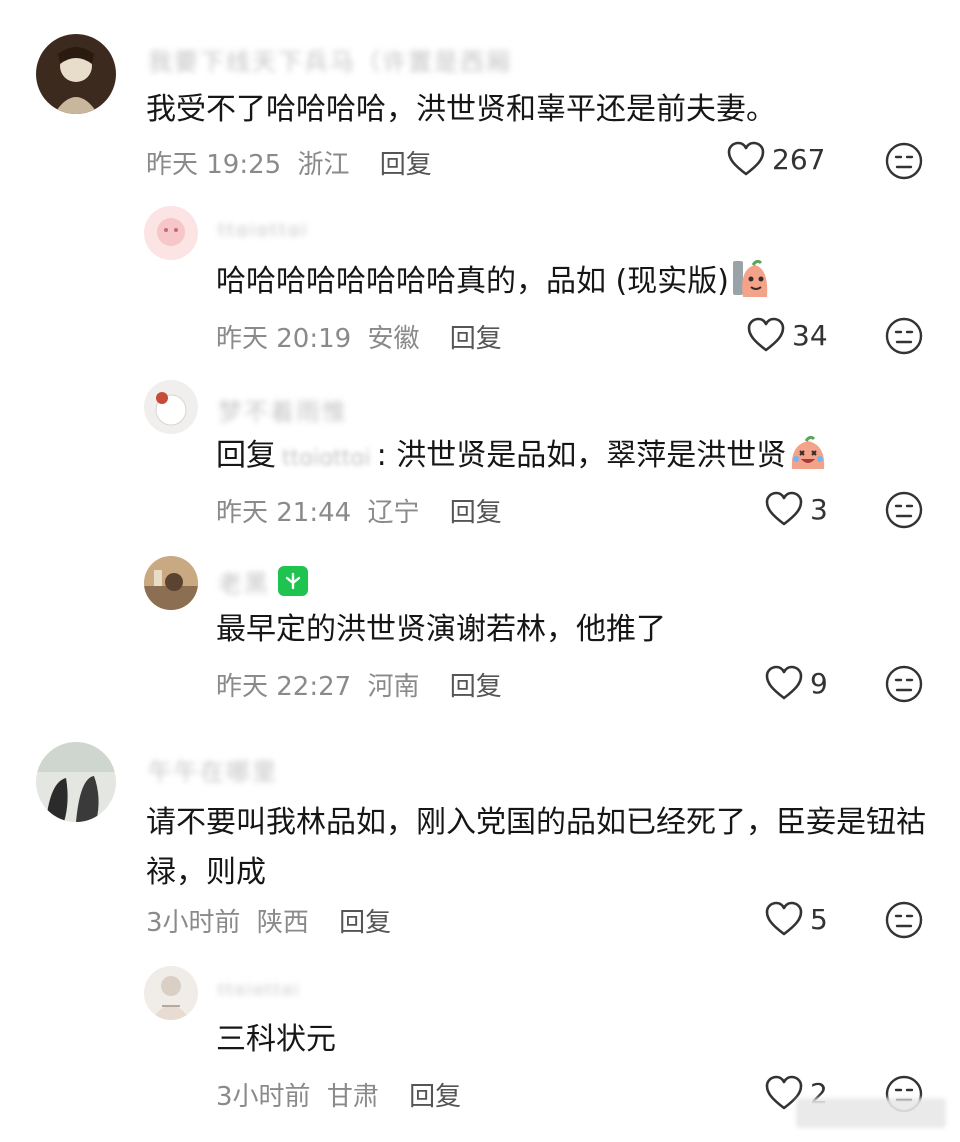  I want to click on comment-text: 回复 ttɑiɑttɑi: 洪世贤是品如，翠萍是洪世贤, so click(566, 457).